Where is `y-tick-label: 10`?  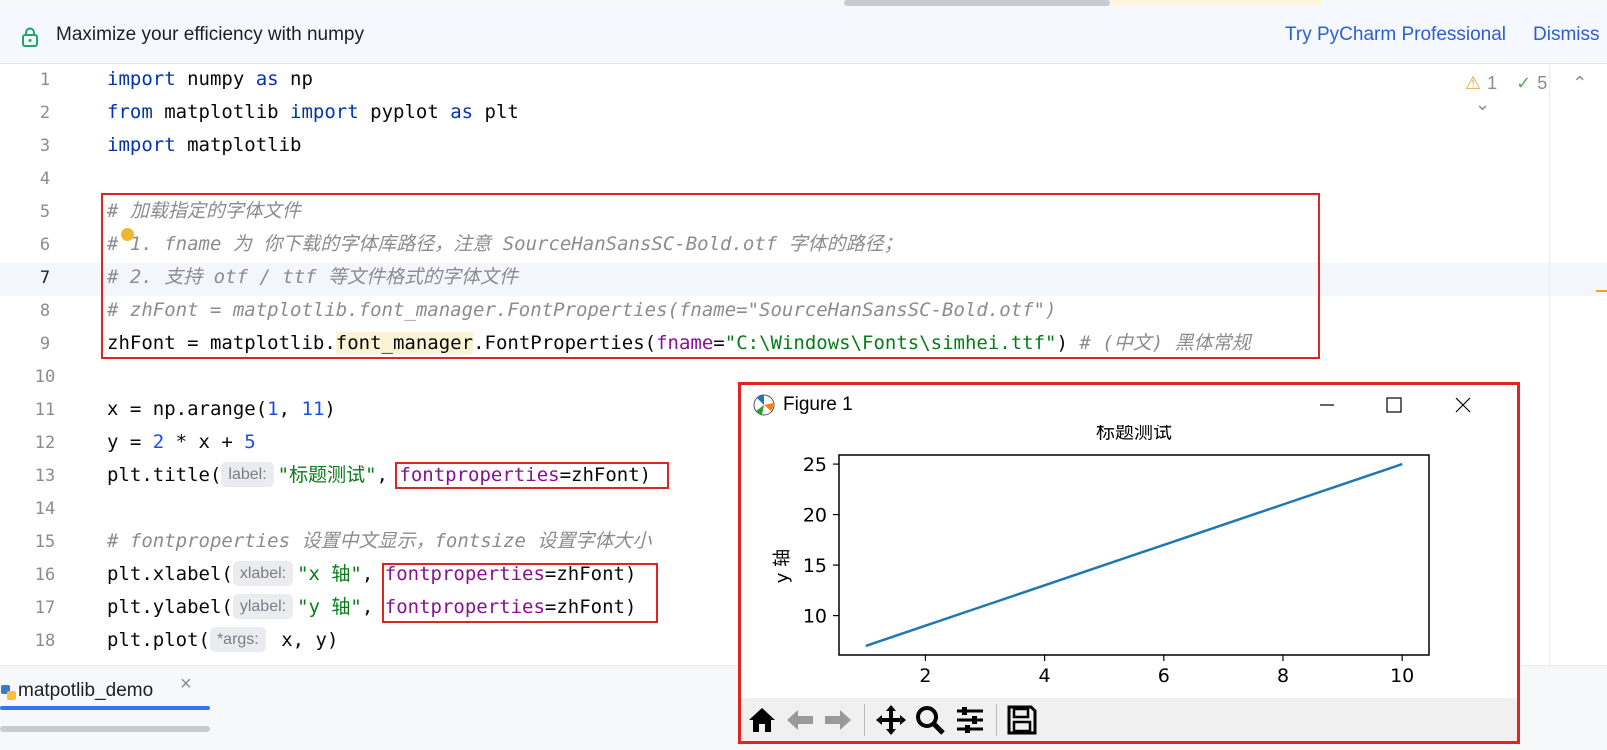
y-tick-label: 10 is located at coordinates (815, 617).